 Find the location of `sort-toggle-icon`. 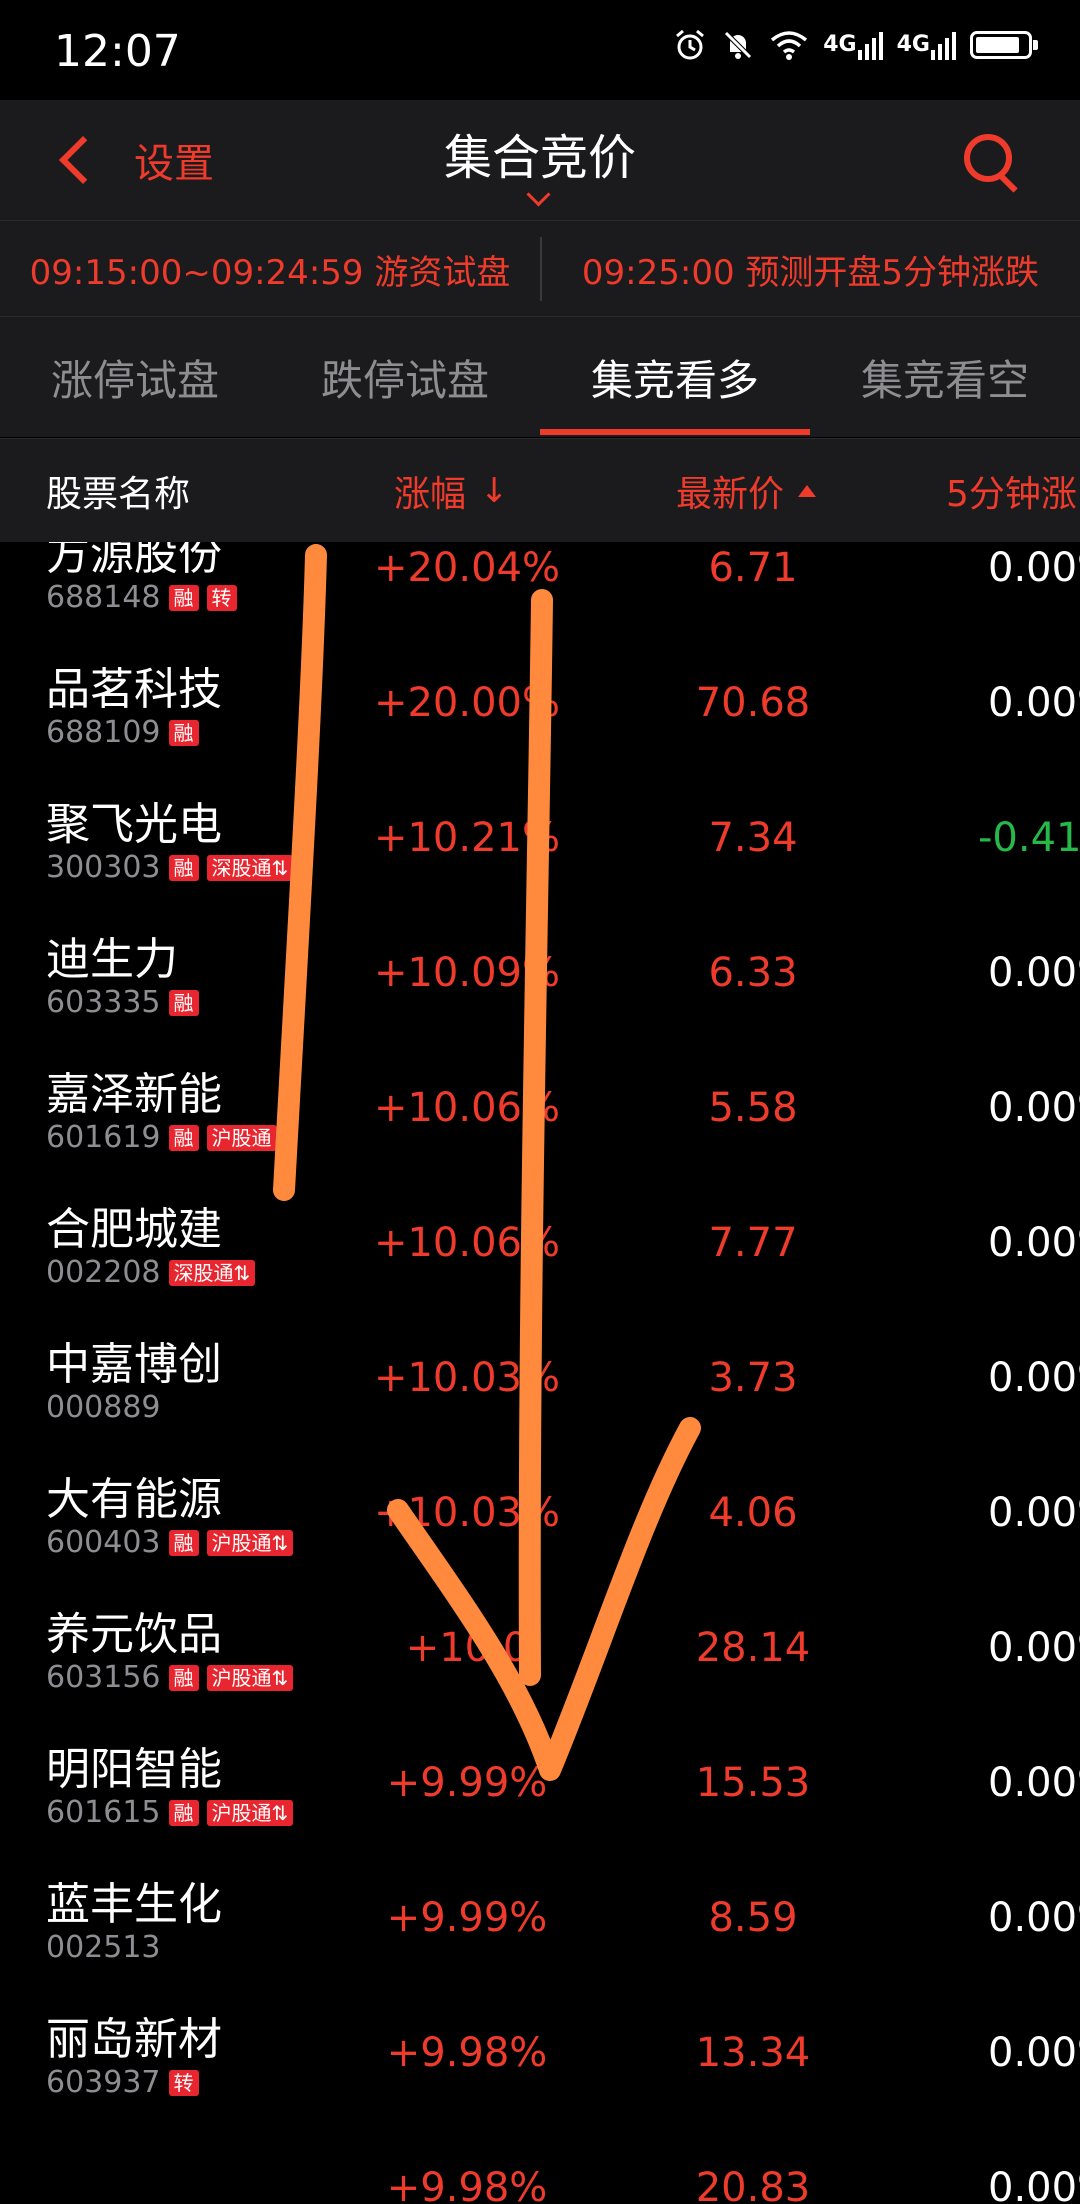

sort-toggle-icon is located at coordinates (807, 491).